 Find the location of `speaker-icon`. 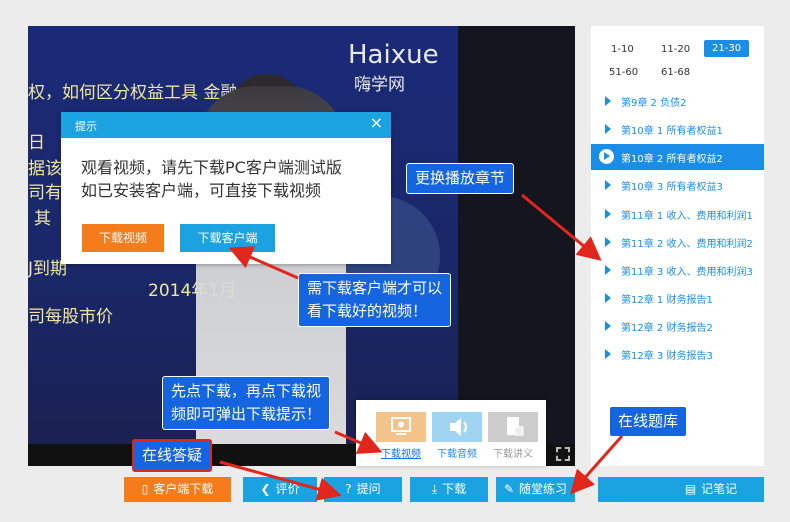

speaker-icon is located at coordinates (457, 427).